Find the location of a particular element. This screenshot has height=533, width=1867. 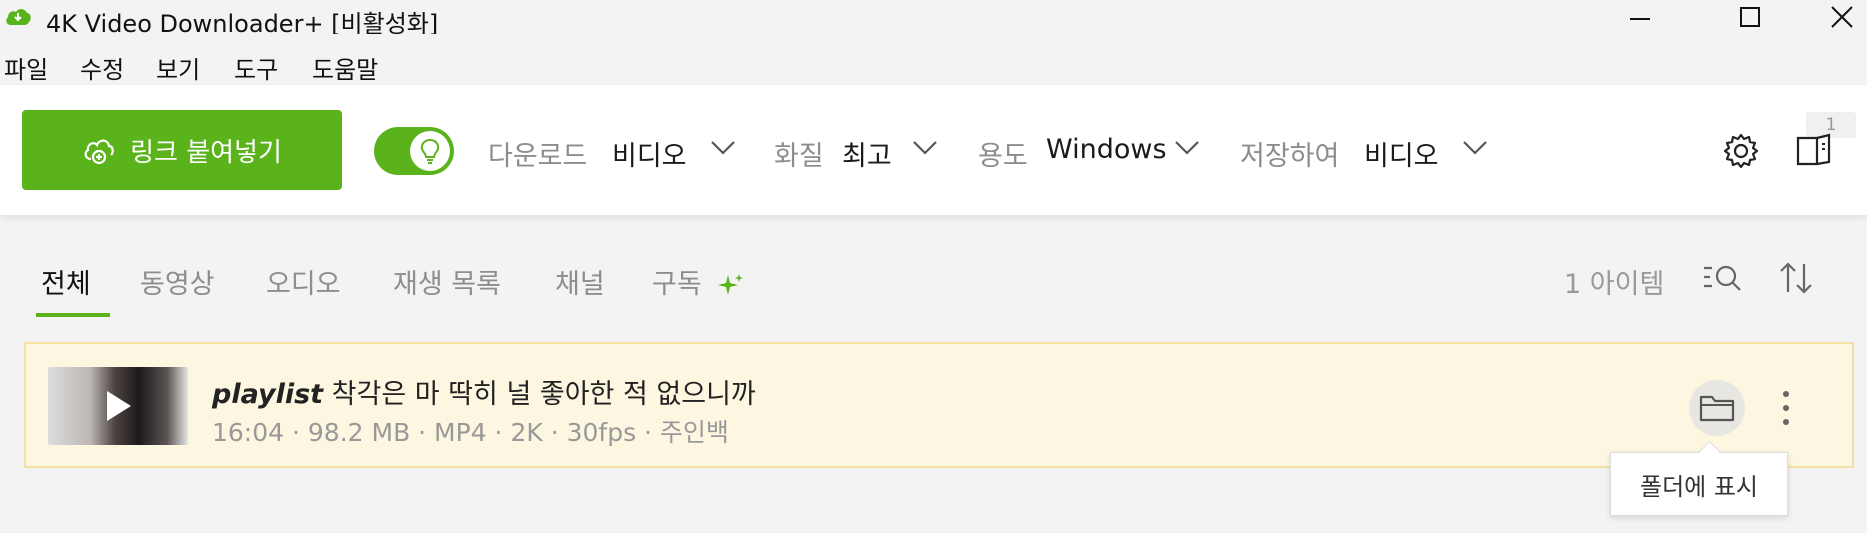

more-vertical-icon is located at coordinates (1786, 408).